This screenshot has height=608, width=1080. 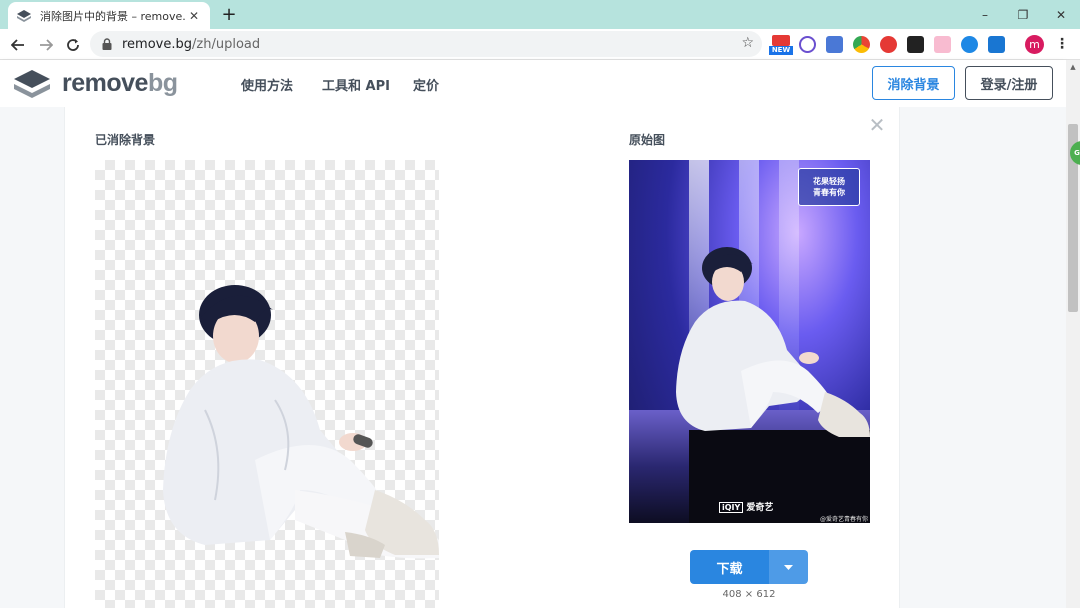 I want to click on restore-button: ❐, so click(x=1023, y=14).